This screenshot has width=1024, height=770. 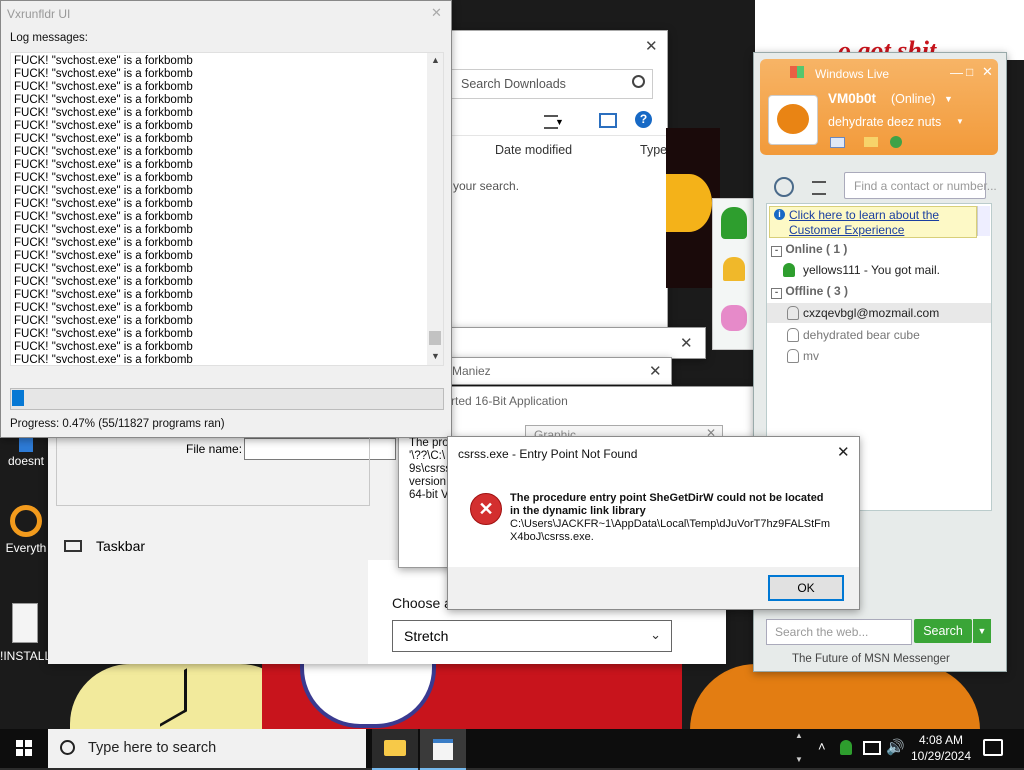 I want to click on column-date-modified: Date modified, so click(x=533, y=150).